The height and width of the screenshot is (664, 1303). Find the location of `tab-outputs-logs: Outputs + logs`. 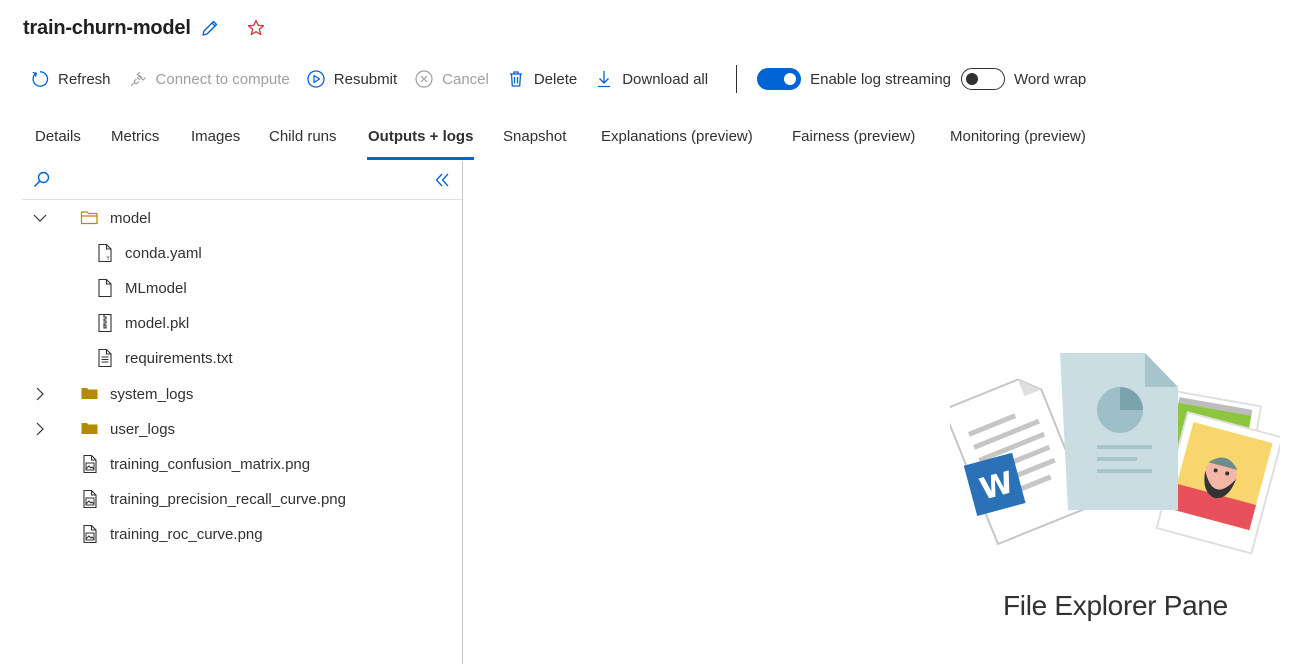

tab-outputs-logs: Outputs + logs is located at coordinates (421, 141).